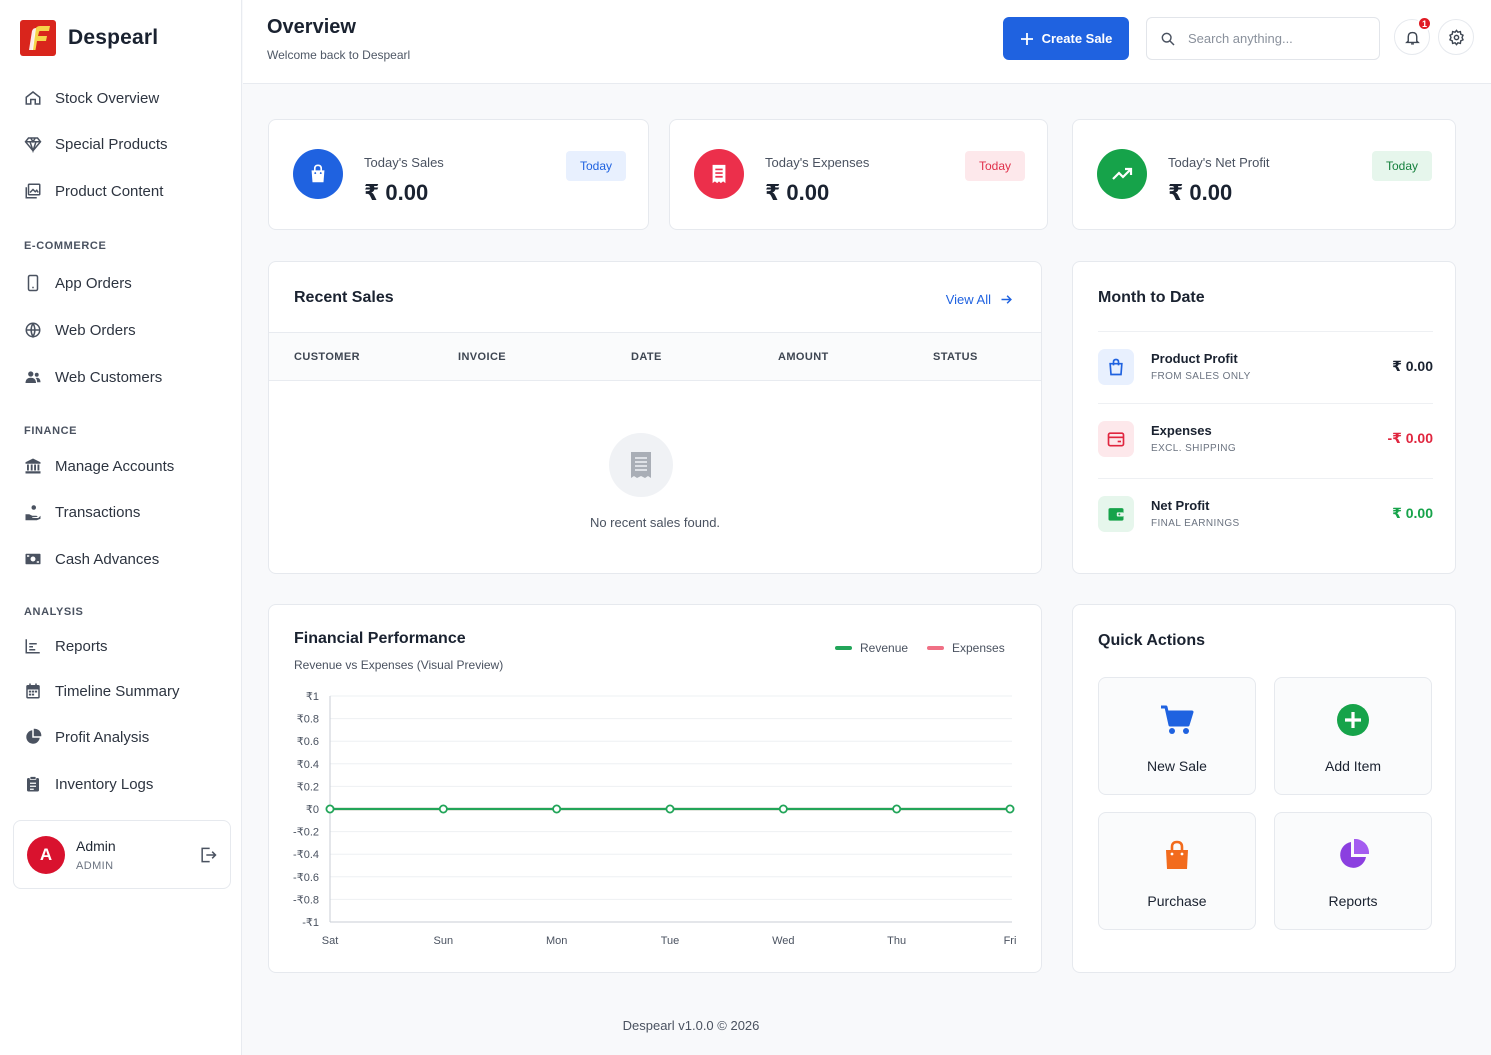 Image resolution: width=1491 pixels, height=1055 pixels. I want to click on sidebar-item-label: Manage Accounts, so click(115, 466).